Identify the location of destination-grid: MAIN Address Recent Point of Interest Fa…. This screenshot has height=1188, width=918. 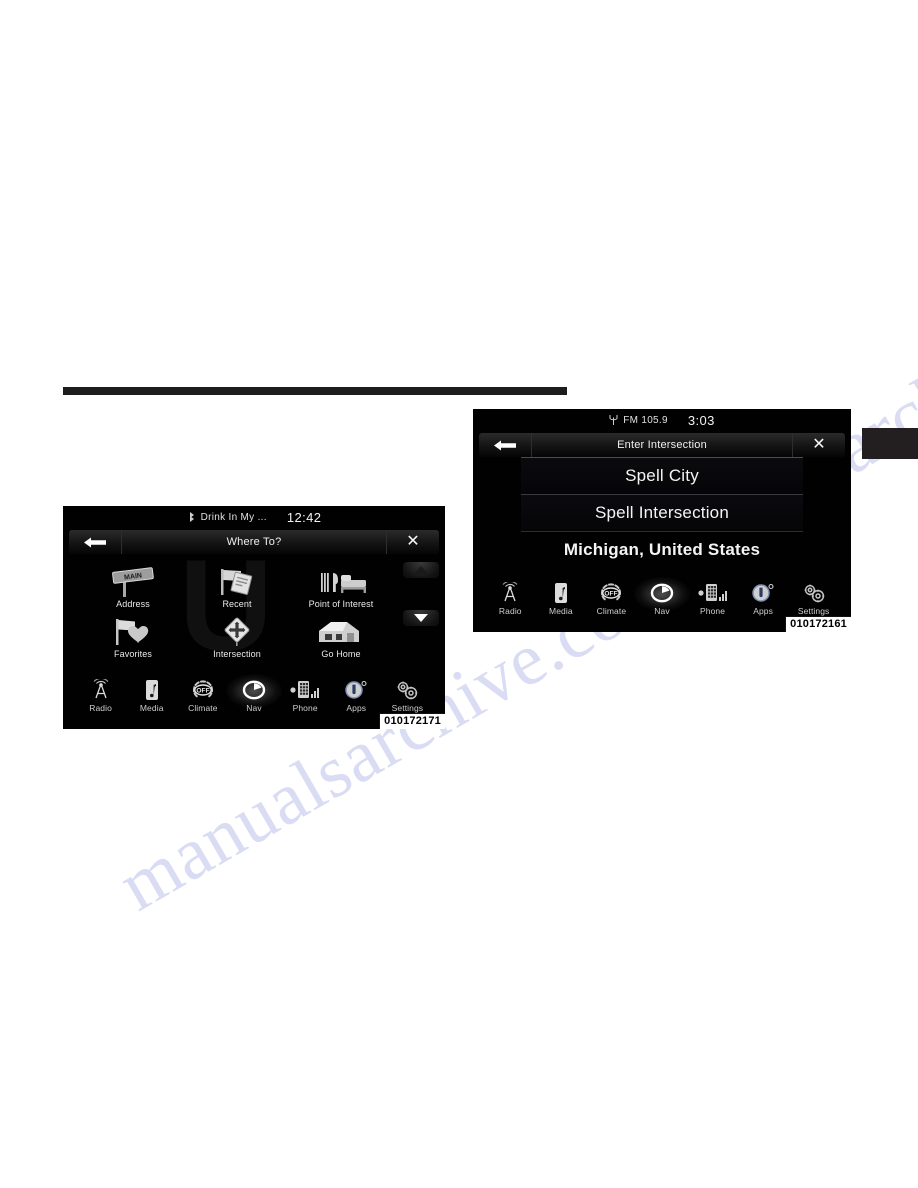
(237, 610).